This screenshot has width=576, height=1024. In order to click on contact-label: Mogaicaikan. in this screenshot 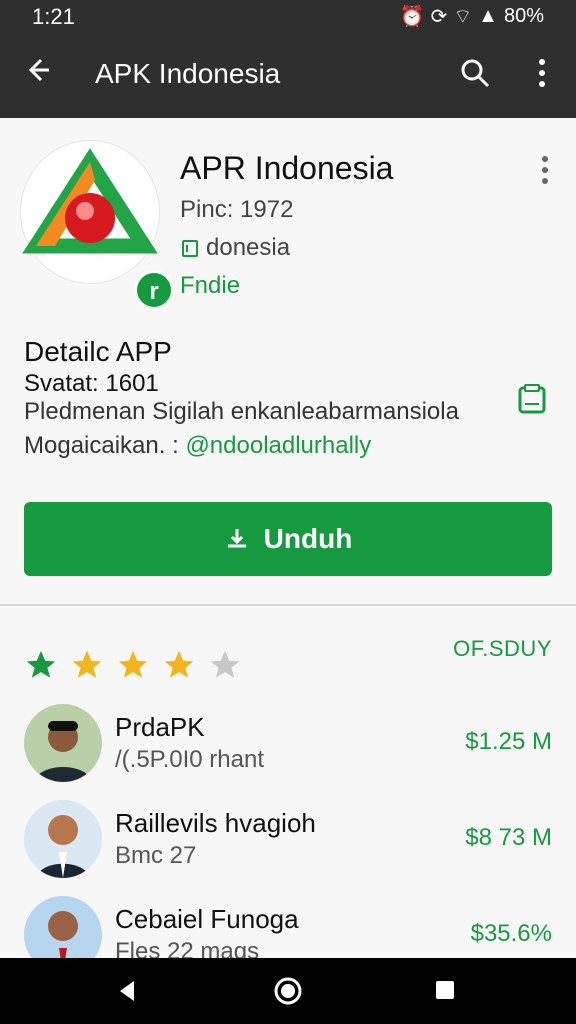, I will do `click(95, 445)`.